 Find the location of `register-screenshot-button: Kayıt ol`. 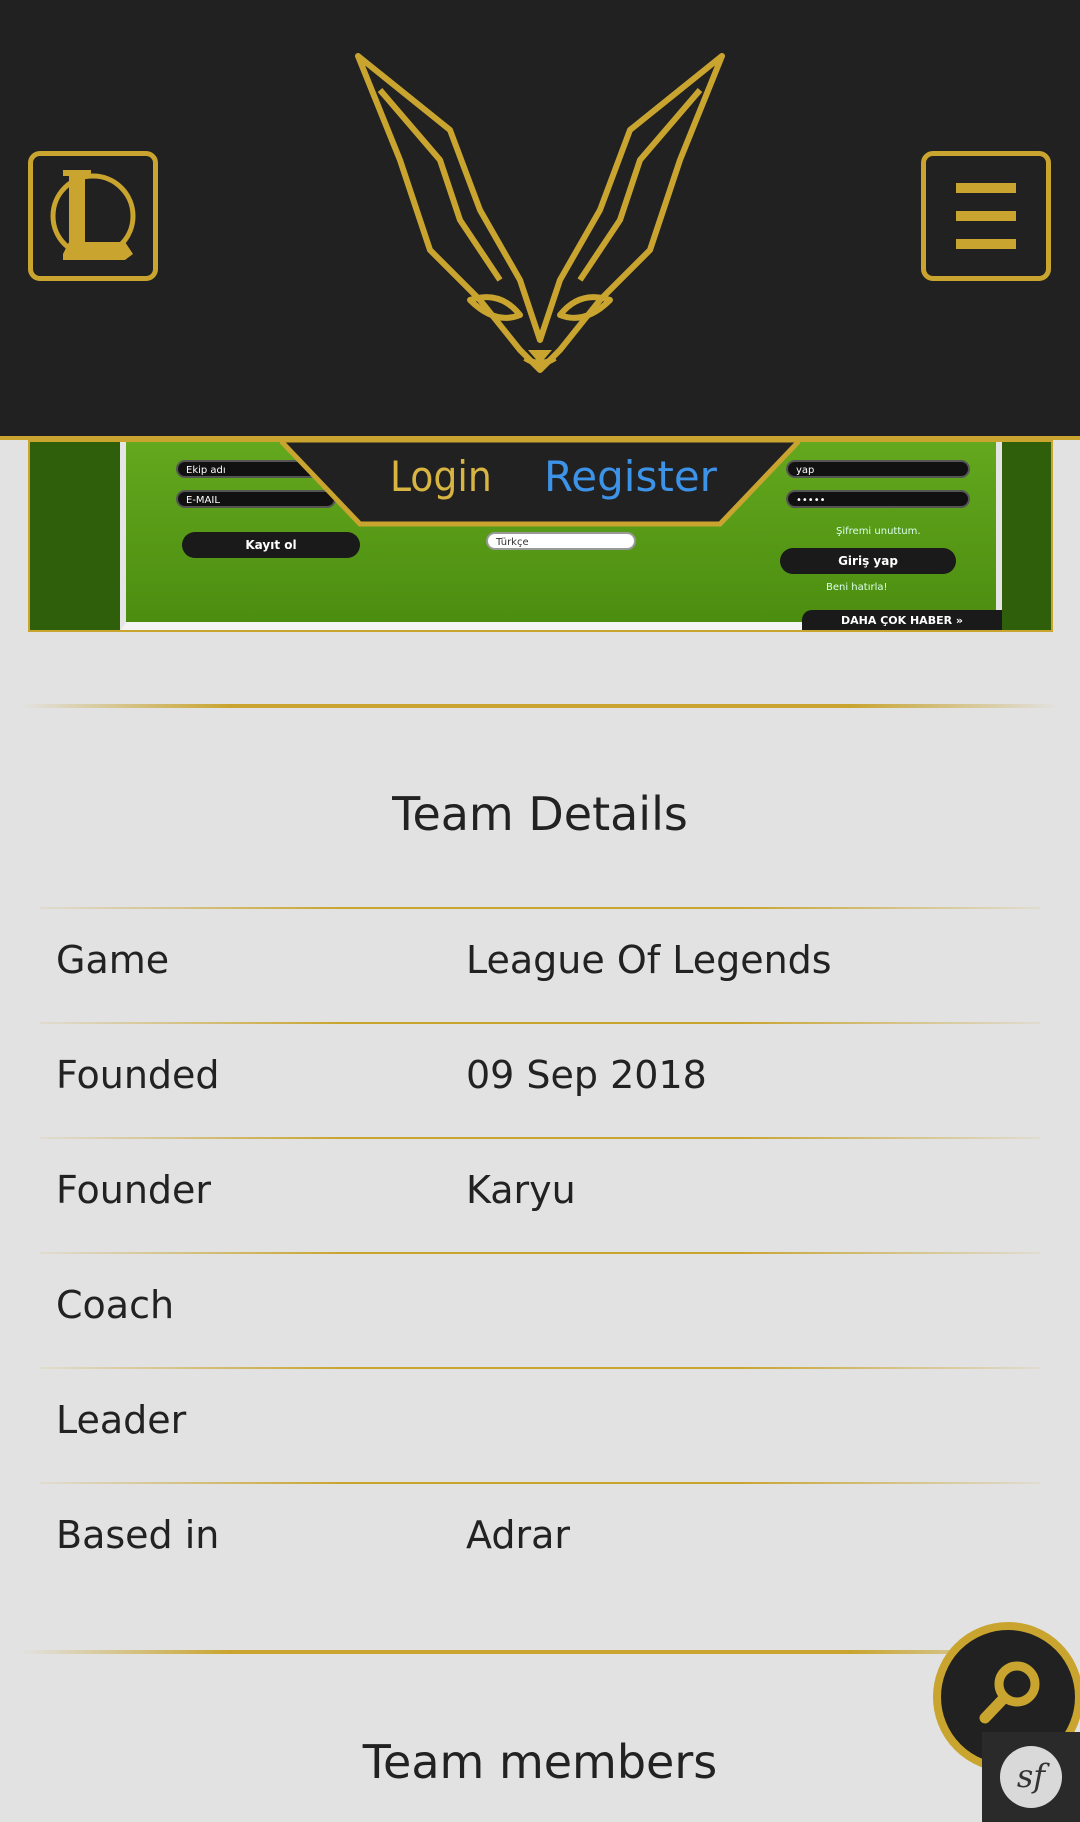

register-screenshot-button: Kayıt ol is located at coordinates (271, 545).